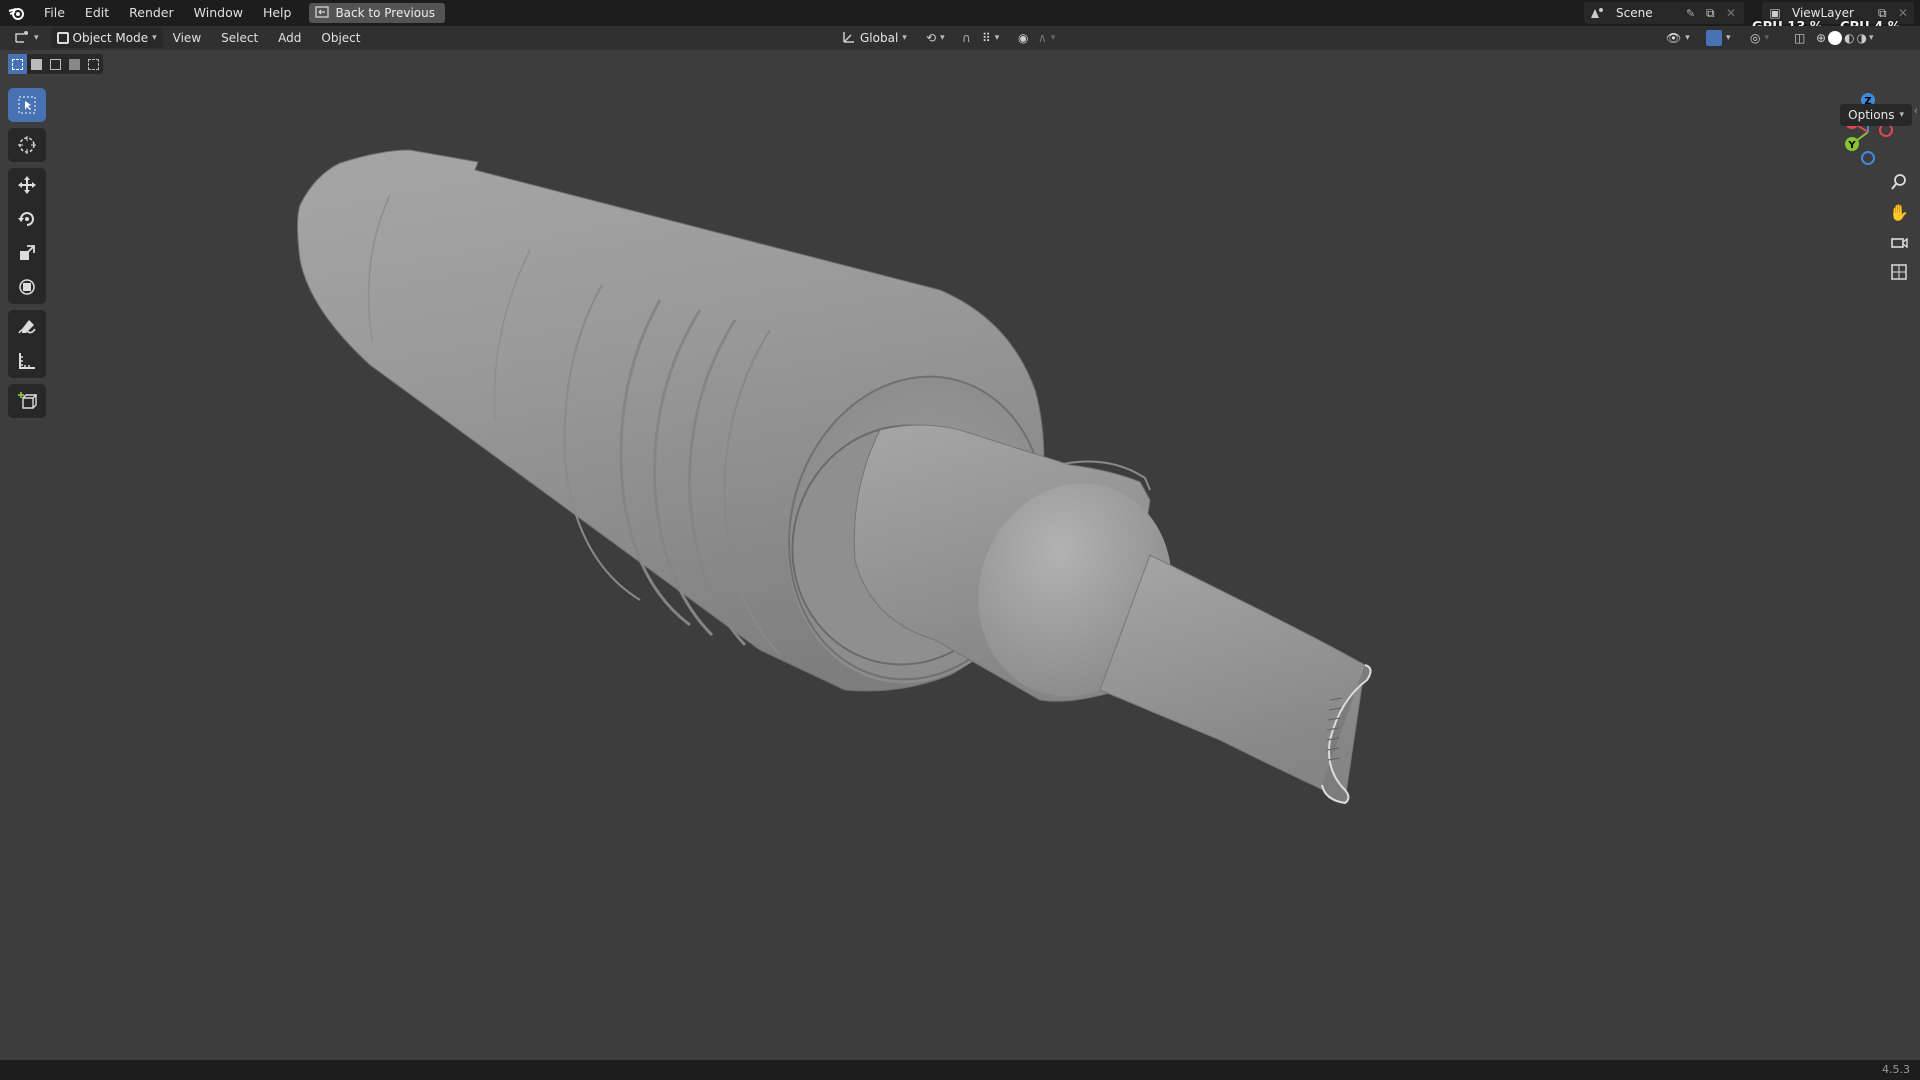 This screenshot has width=1920, height=1080. Describe the element at coordinates (385, 13) in the screenshot. I see `back-to-previous-label: Back to Previous` at that location.